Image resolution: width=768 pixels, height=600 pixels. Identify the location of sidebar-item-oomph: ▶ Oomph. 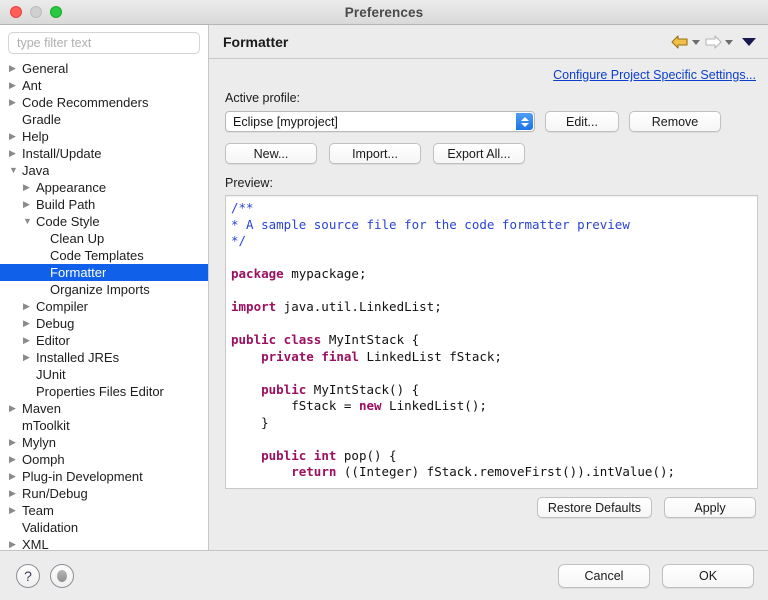
(104, 459).